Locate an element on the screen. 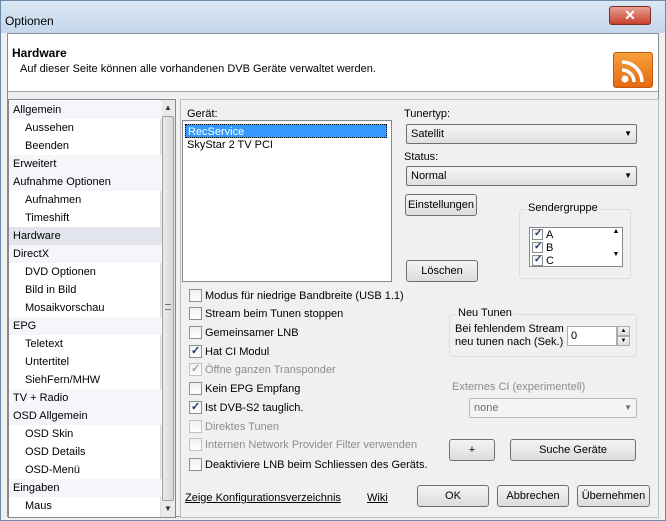 This screenshot has height=521, width=666. neu-tunen-spinner: ▲ ▼ is located at coordinates (623, 336).